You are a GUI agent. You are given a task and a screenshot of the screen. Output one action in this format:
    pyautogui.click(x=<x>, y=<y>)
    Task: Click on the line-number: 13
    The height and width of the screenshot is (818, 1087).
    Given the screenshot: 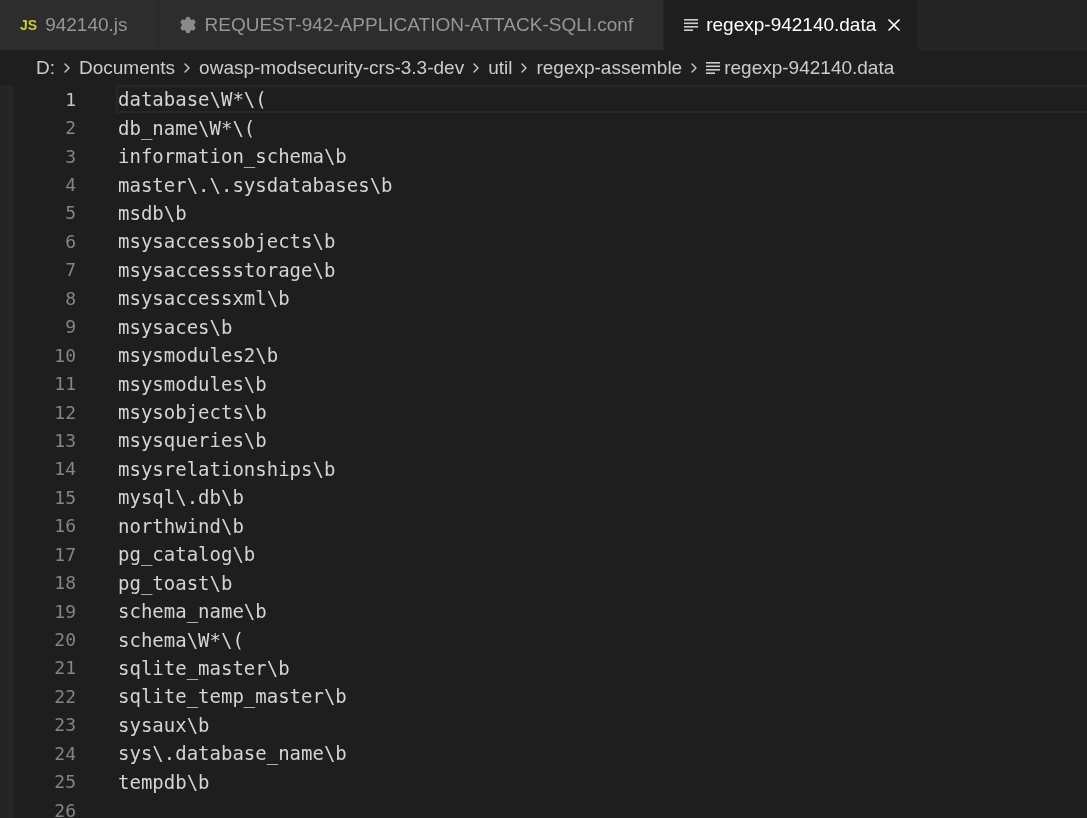 What is the action you would take?
    pyautogui.click(x=64, y=440)
    